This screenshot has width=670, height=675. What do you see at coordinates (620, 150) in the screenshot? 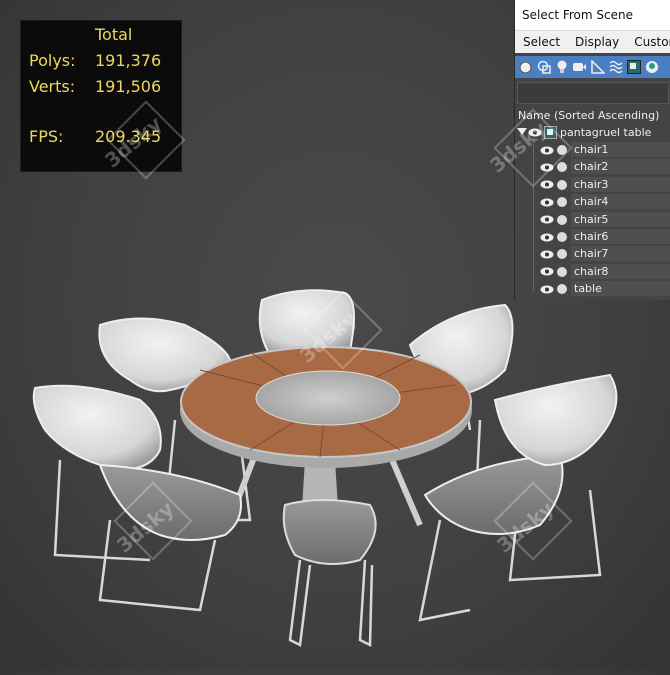
I see `tree-item-name: chair1` at bounding box center [620, 150].